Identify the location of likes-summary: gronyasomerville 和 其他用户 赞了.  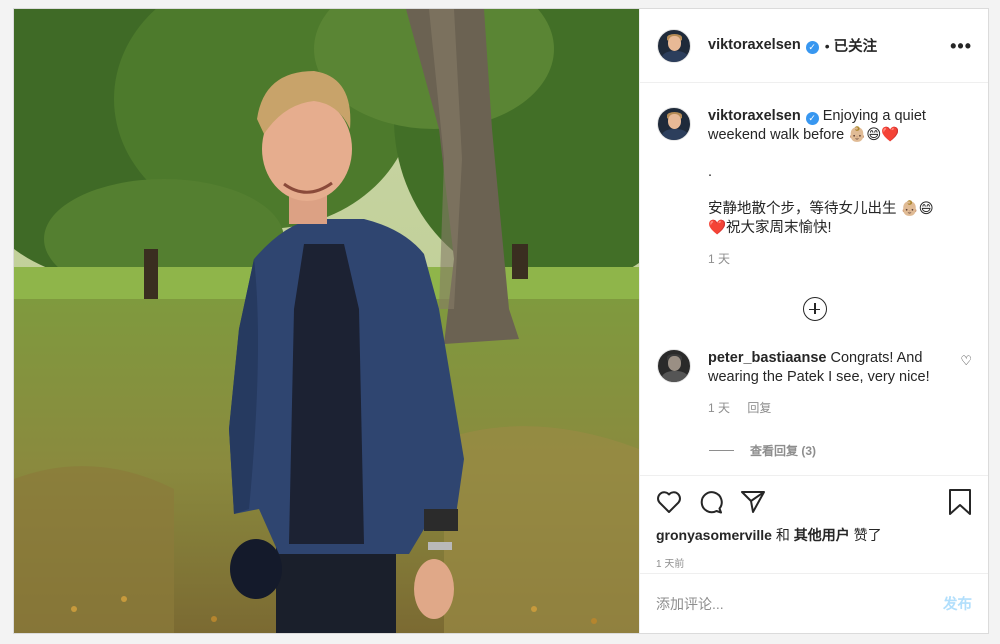
(814, 535).